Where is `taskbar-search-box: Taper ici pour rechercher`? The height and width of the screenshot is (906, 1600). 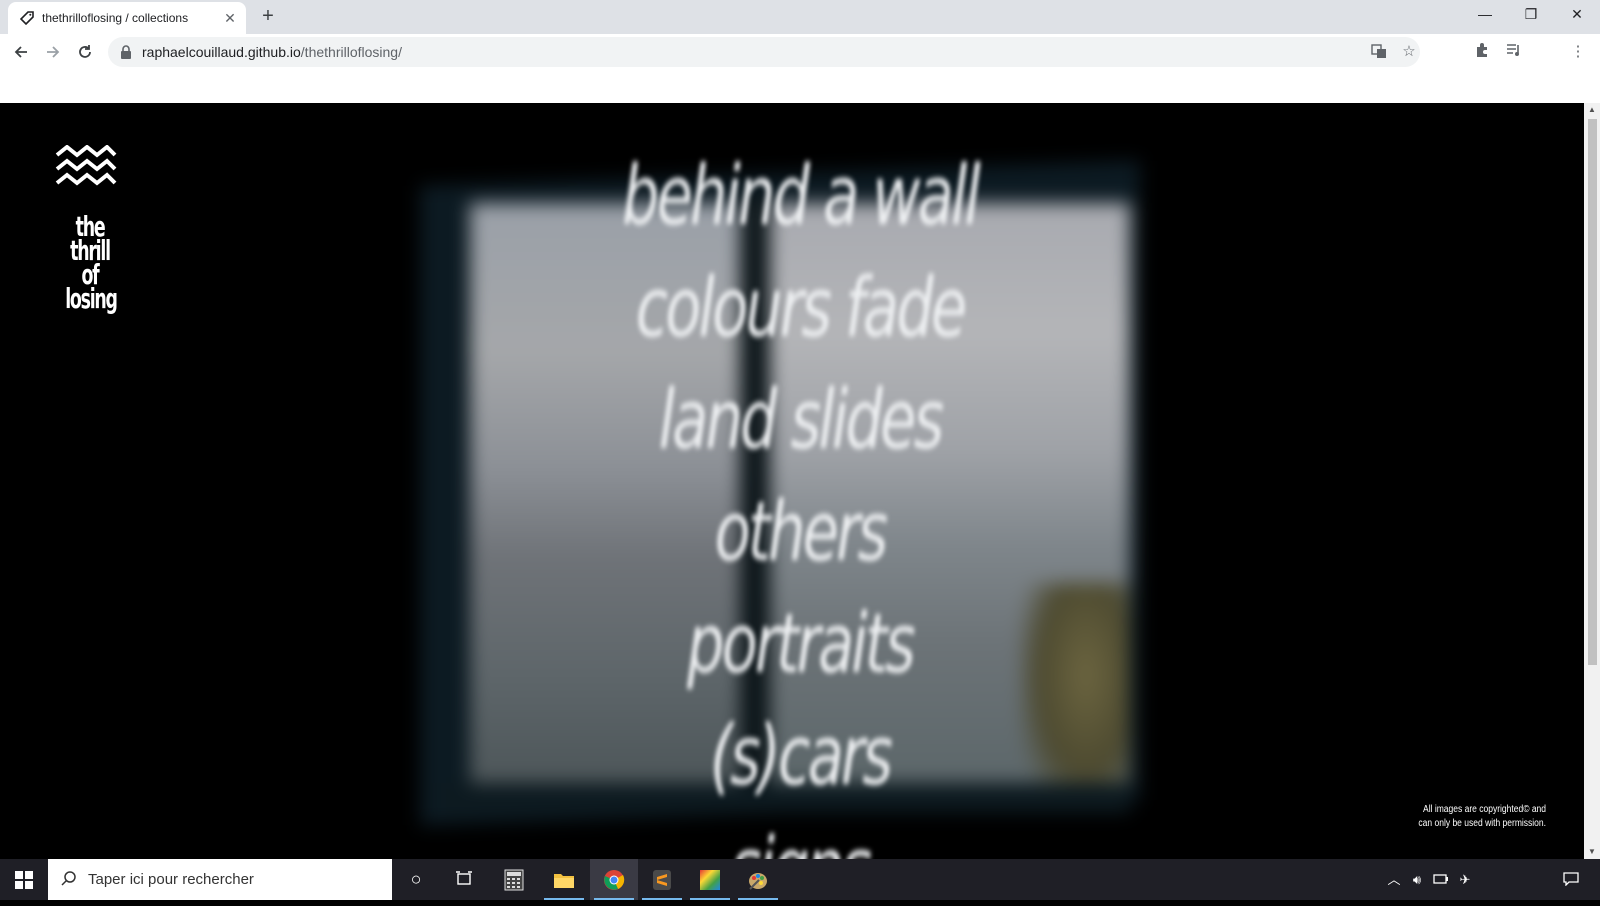
taskbar-search-box: Taper ici pour rechercher is located at coordinates (220, 879).